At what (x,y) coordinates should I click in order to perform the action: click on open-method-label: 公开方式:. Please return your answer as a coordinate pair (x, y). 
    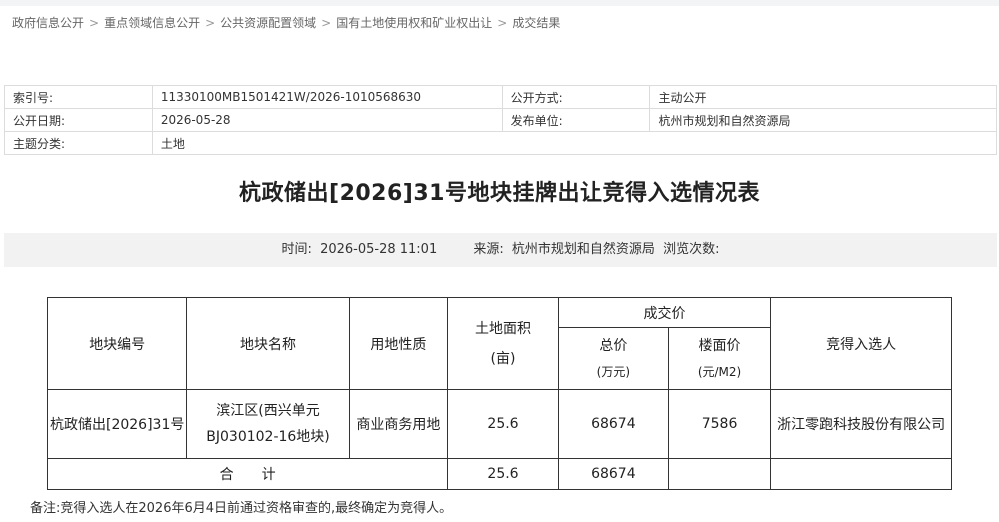
    Looking at the image, I should click on (576, 97).